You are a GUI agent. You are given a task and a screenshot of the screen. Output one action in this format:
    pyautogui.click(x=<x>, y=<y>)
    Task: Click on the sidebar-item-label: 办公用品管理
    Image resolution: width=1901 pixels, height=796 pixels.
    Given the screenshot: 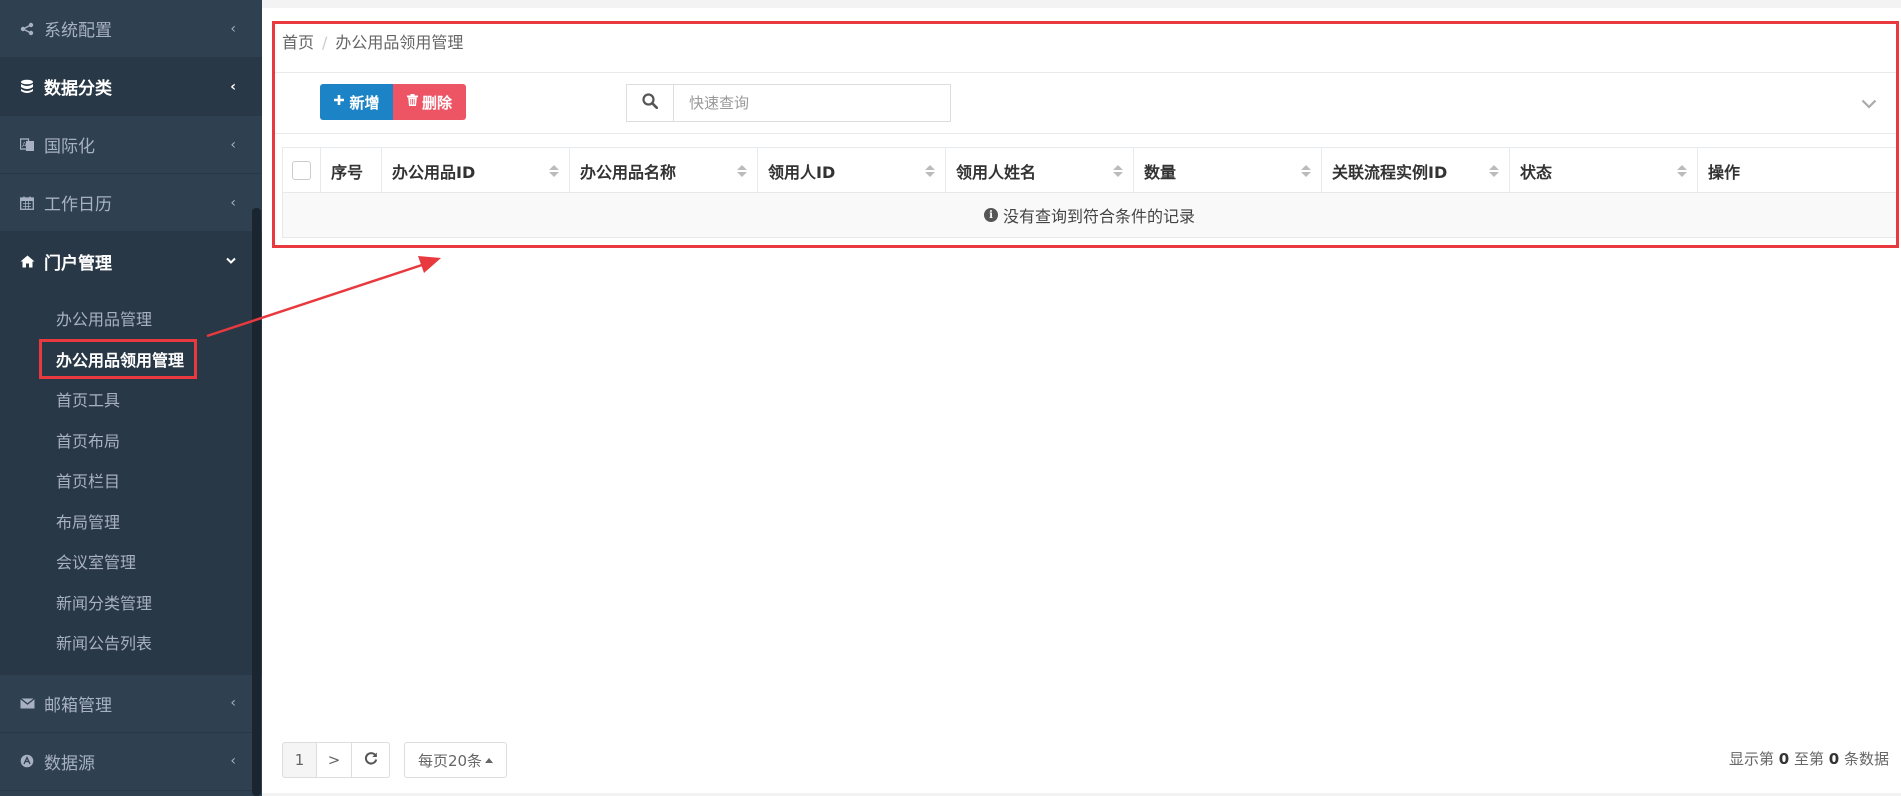 What is the action you would take?
    pyautogui.click(x=104, y=320)
    